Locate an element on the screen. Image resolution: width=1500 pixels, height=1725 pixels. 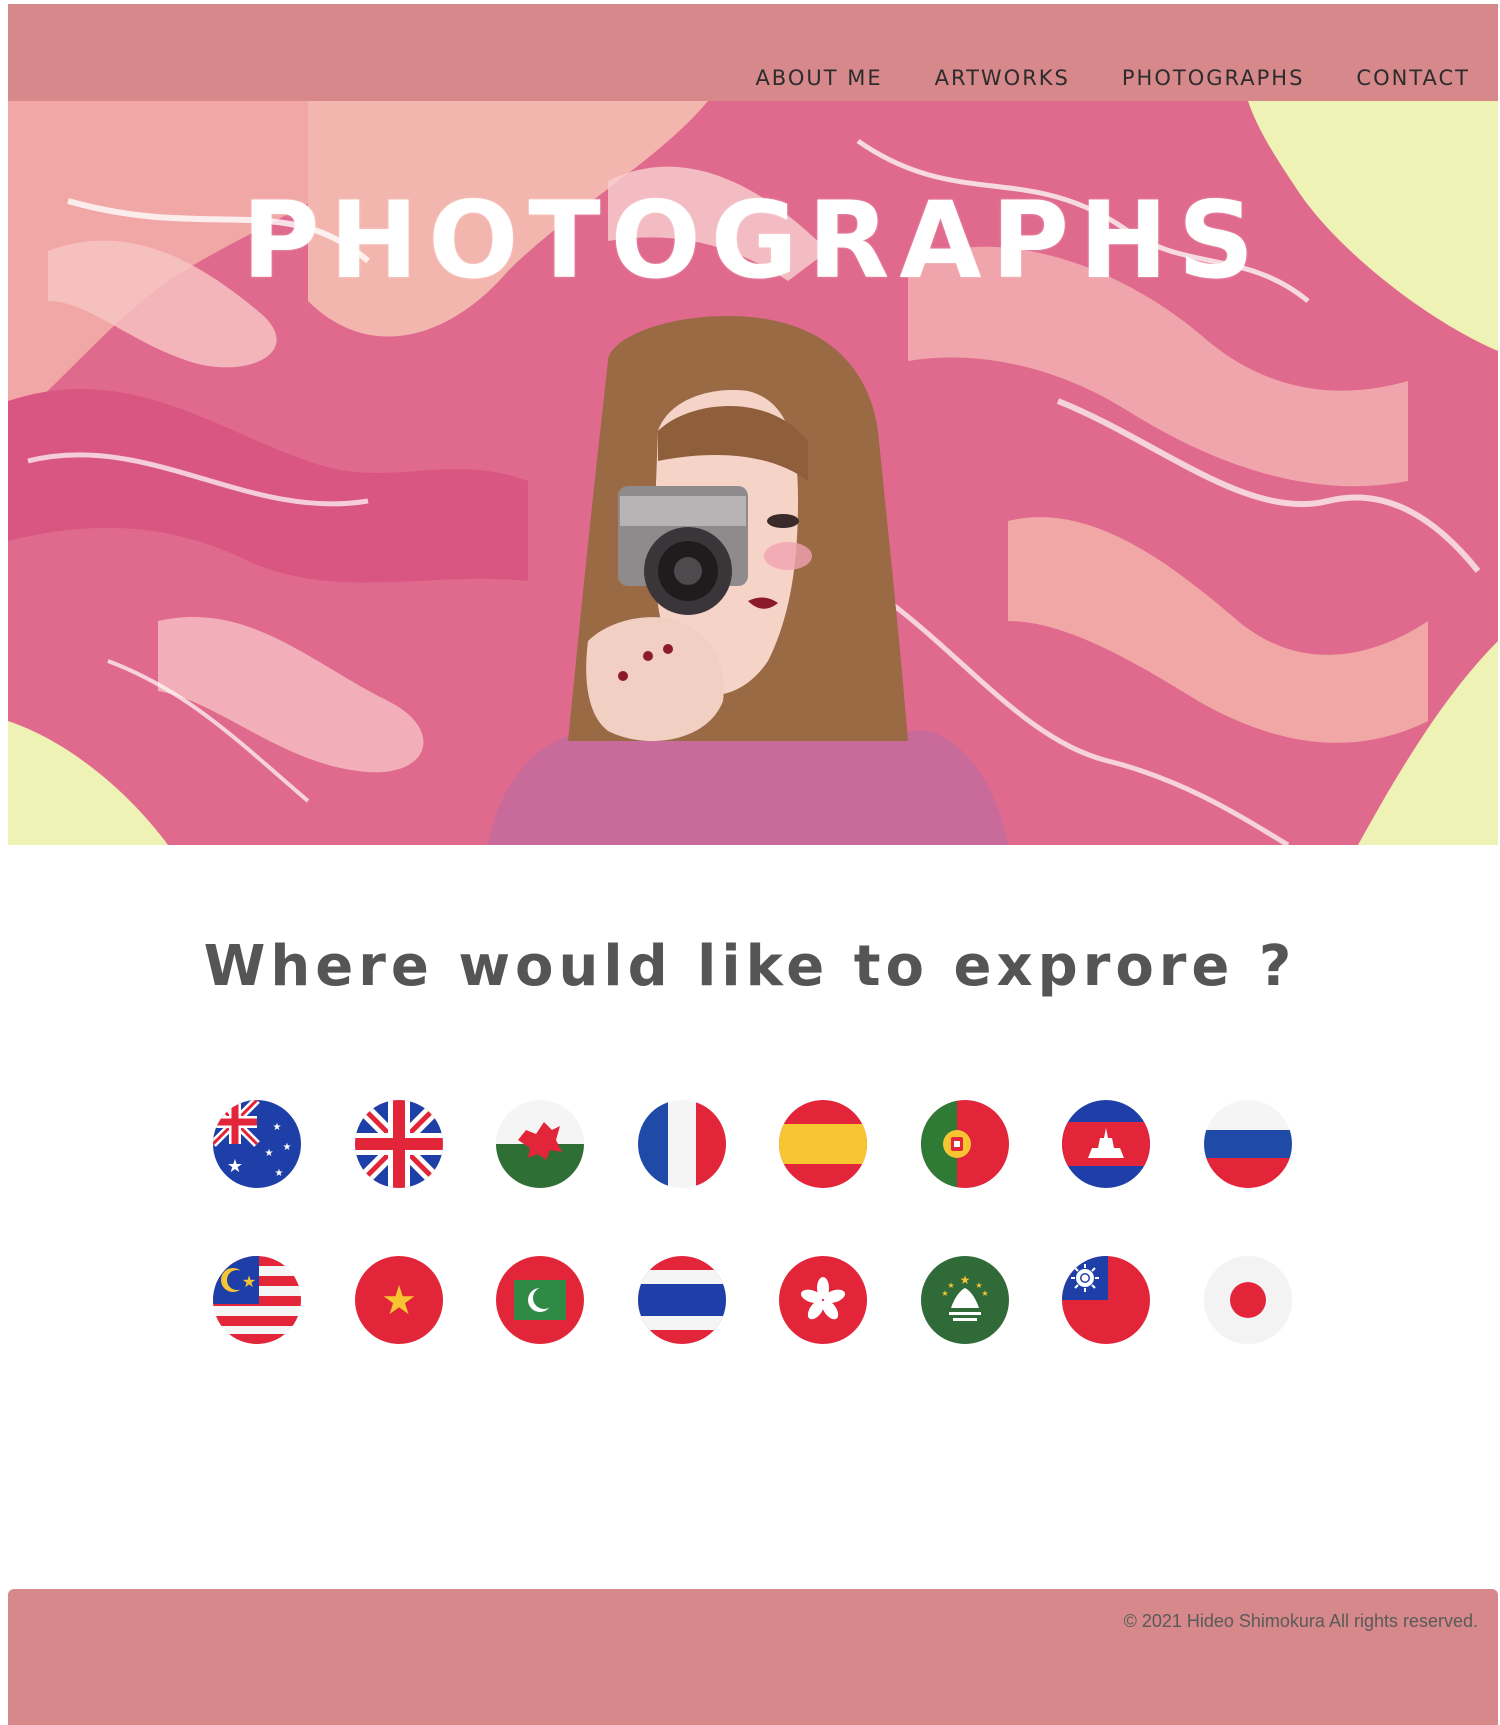
japan-flag-icon is located at coordinates (1247, 1300).